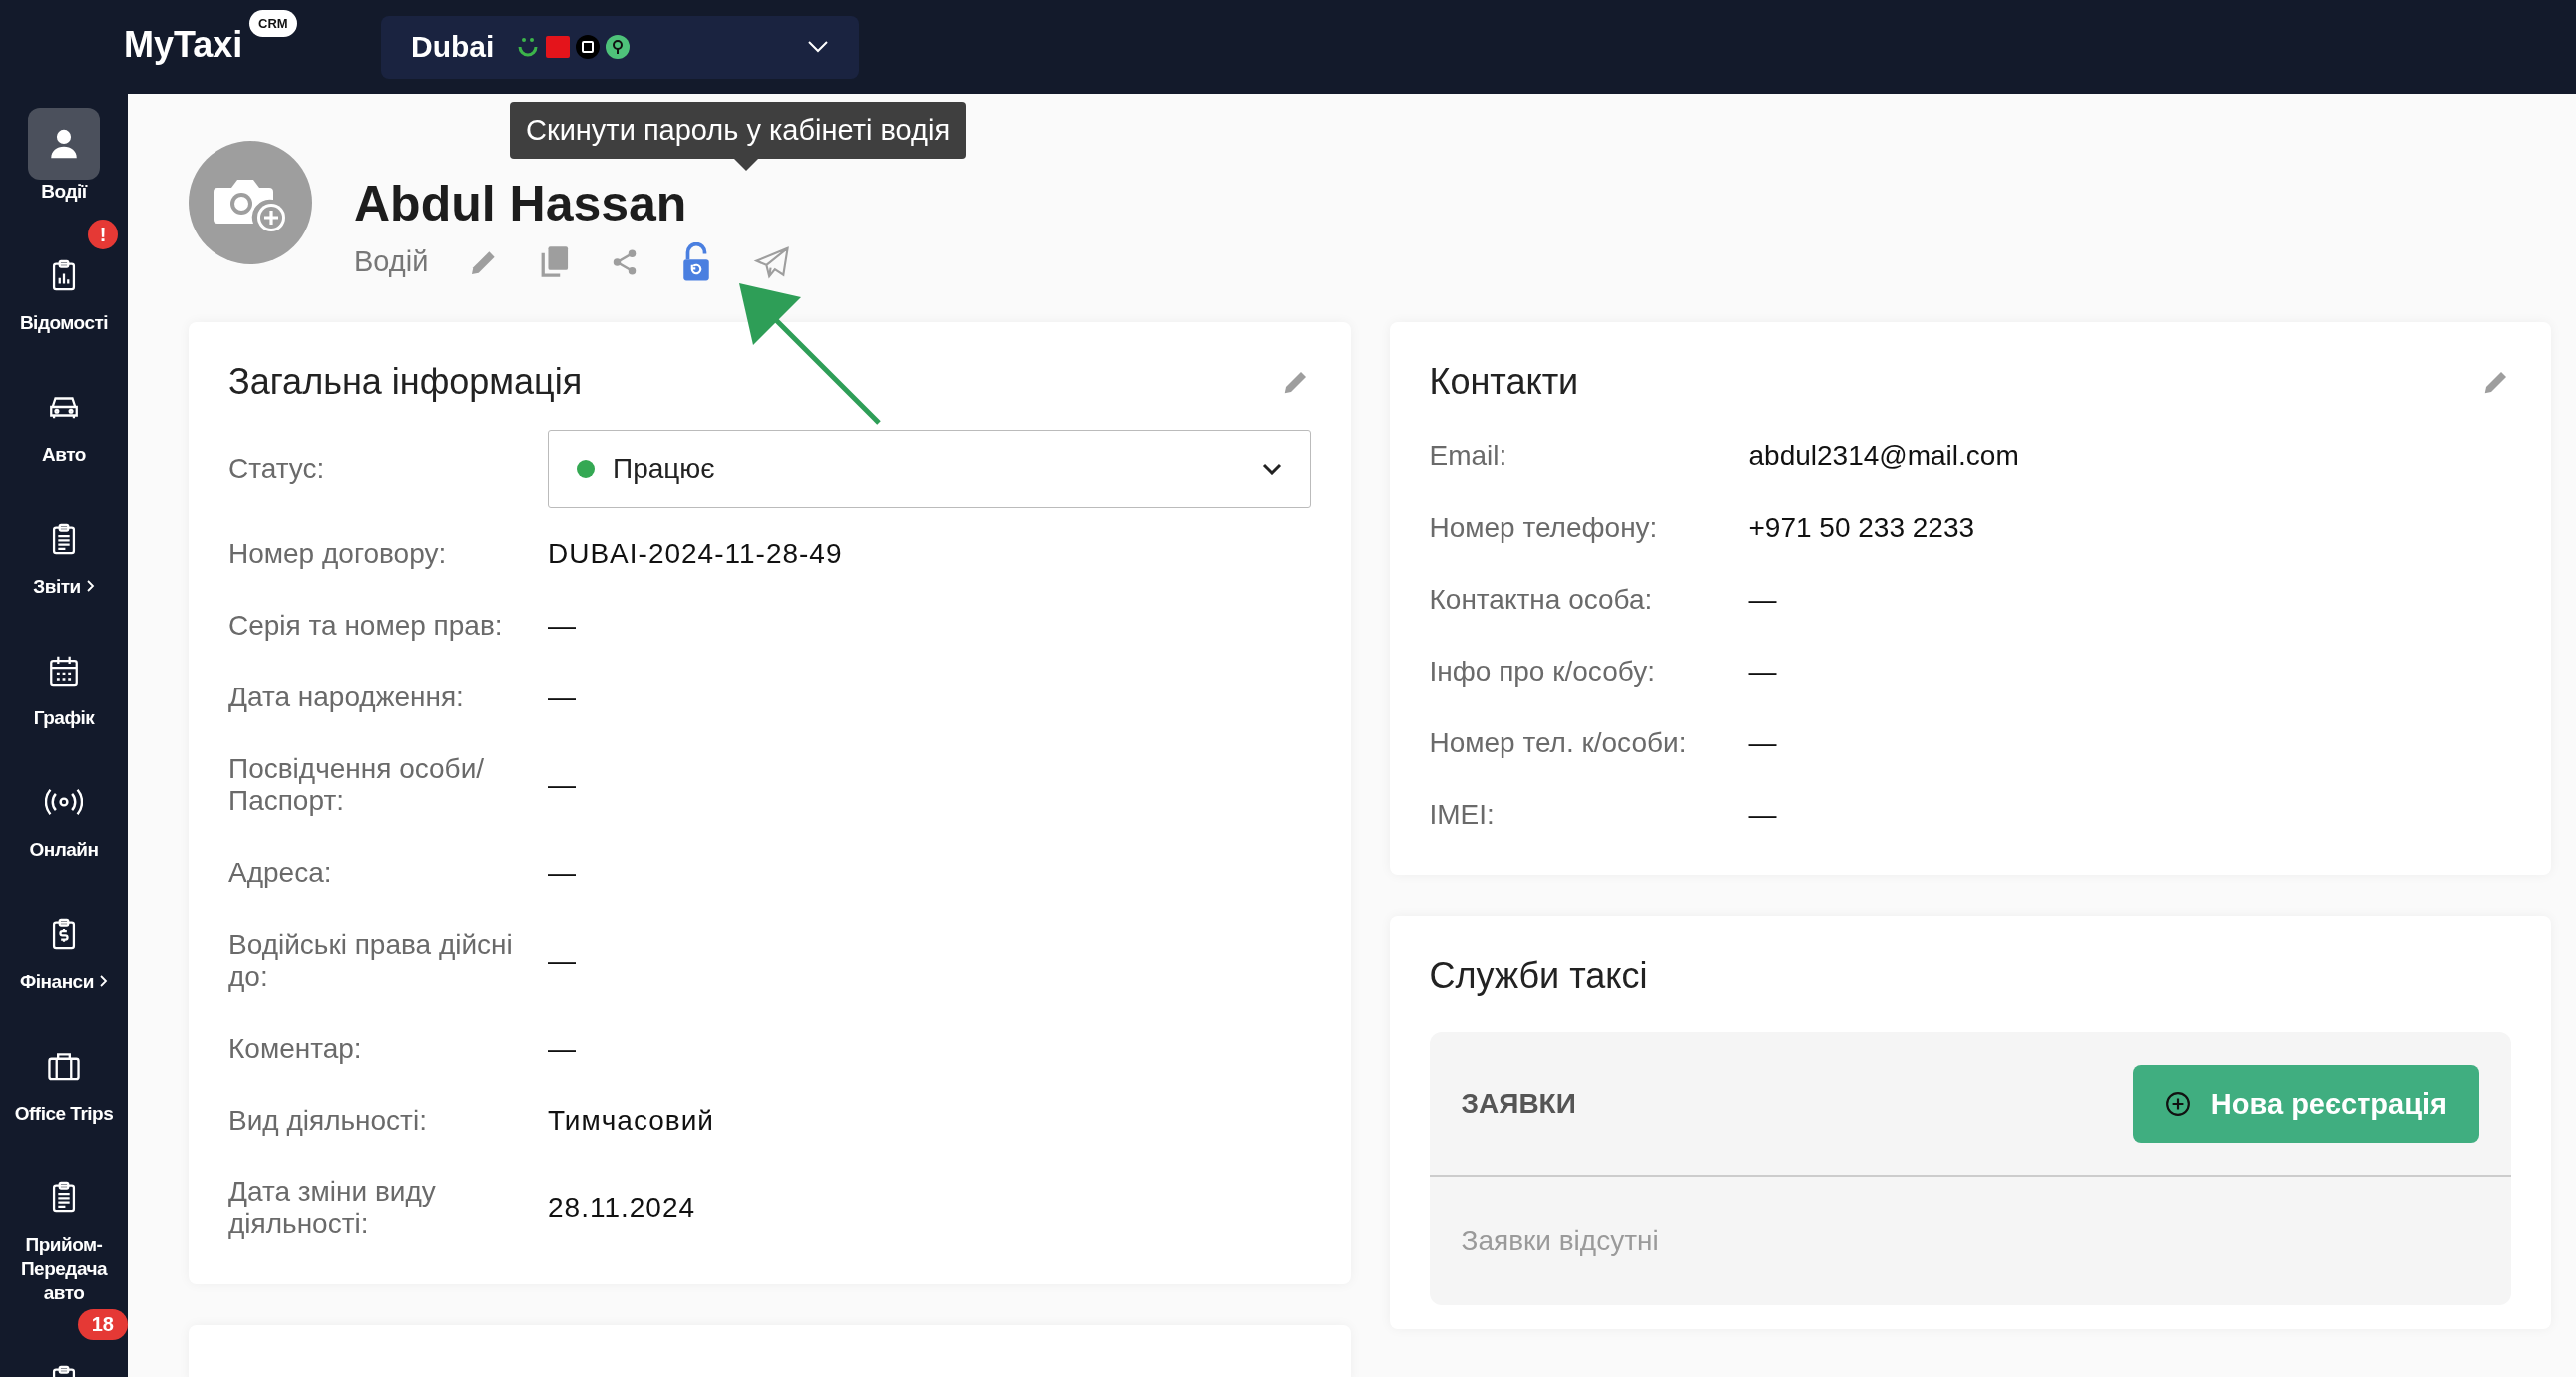 Image resolution: width=2576 pixels, height=1377 pixels. Describe the element at coordinates (555, 261) in the screenshot. I see `copy-icon` at that location.